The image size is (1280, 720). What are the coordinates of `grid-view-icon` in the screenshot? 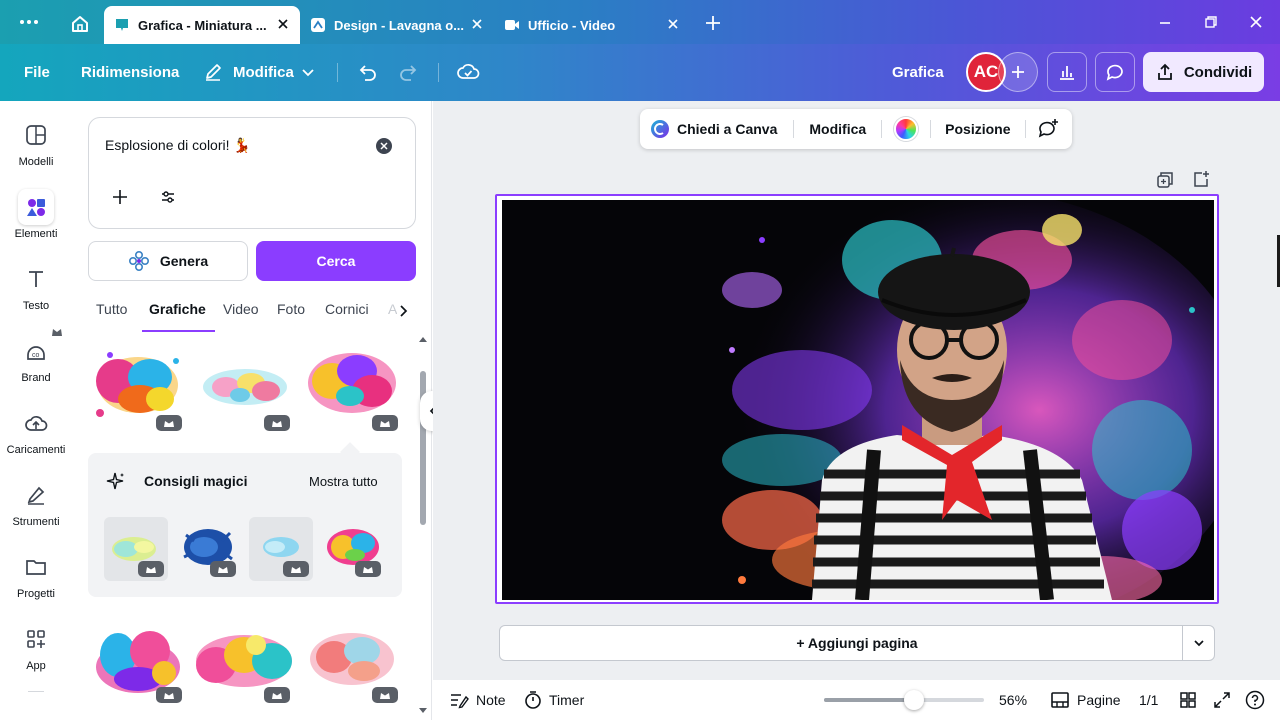 It's located at (1188, 700).